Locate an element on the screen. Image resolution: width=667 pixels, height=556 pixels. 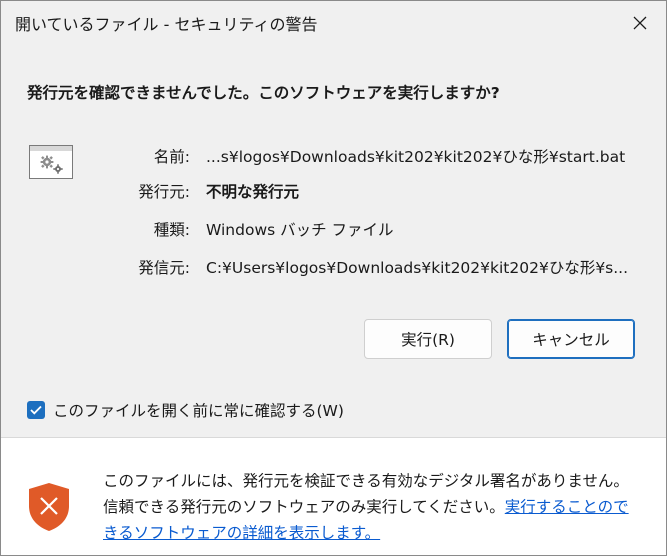
run-button: 実行(R) is located at coordinates (428, 339).